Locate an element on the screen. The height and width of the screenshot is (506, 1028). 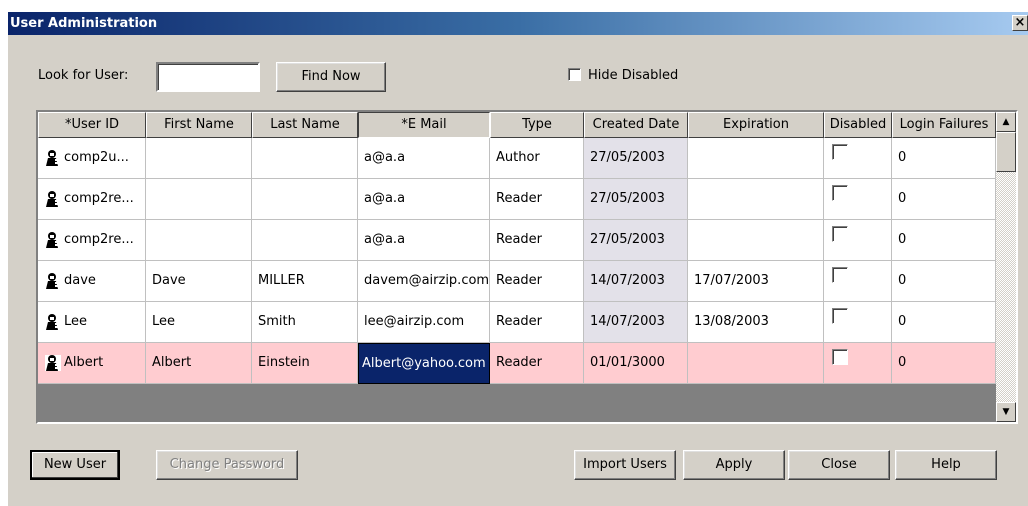
last-name-text: MILLER is located at coordinates (281, 280).